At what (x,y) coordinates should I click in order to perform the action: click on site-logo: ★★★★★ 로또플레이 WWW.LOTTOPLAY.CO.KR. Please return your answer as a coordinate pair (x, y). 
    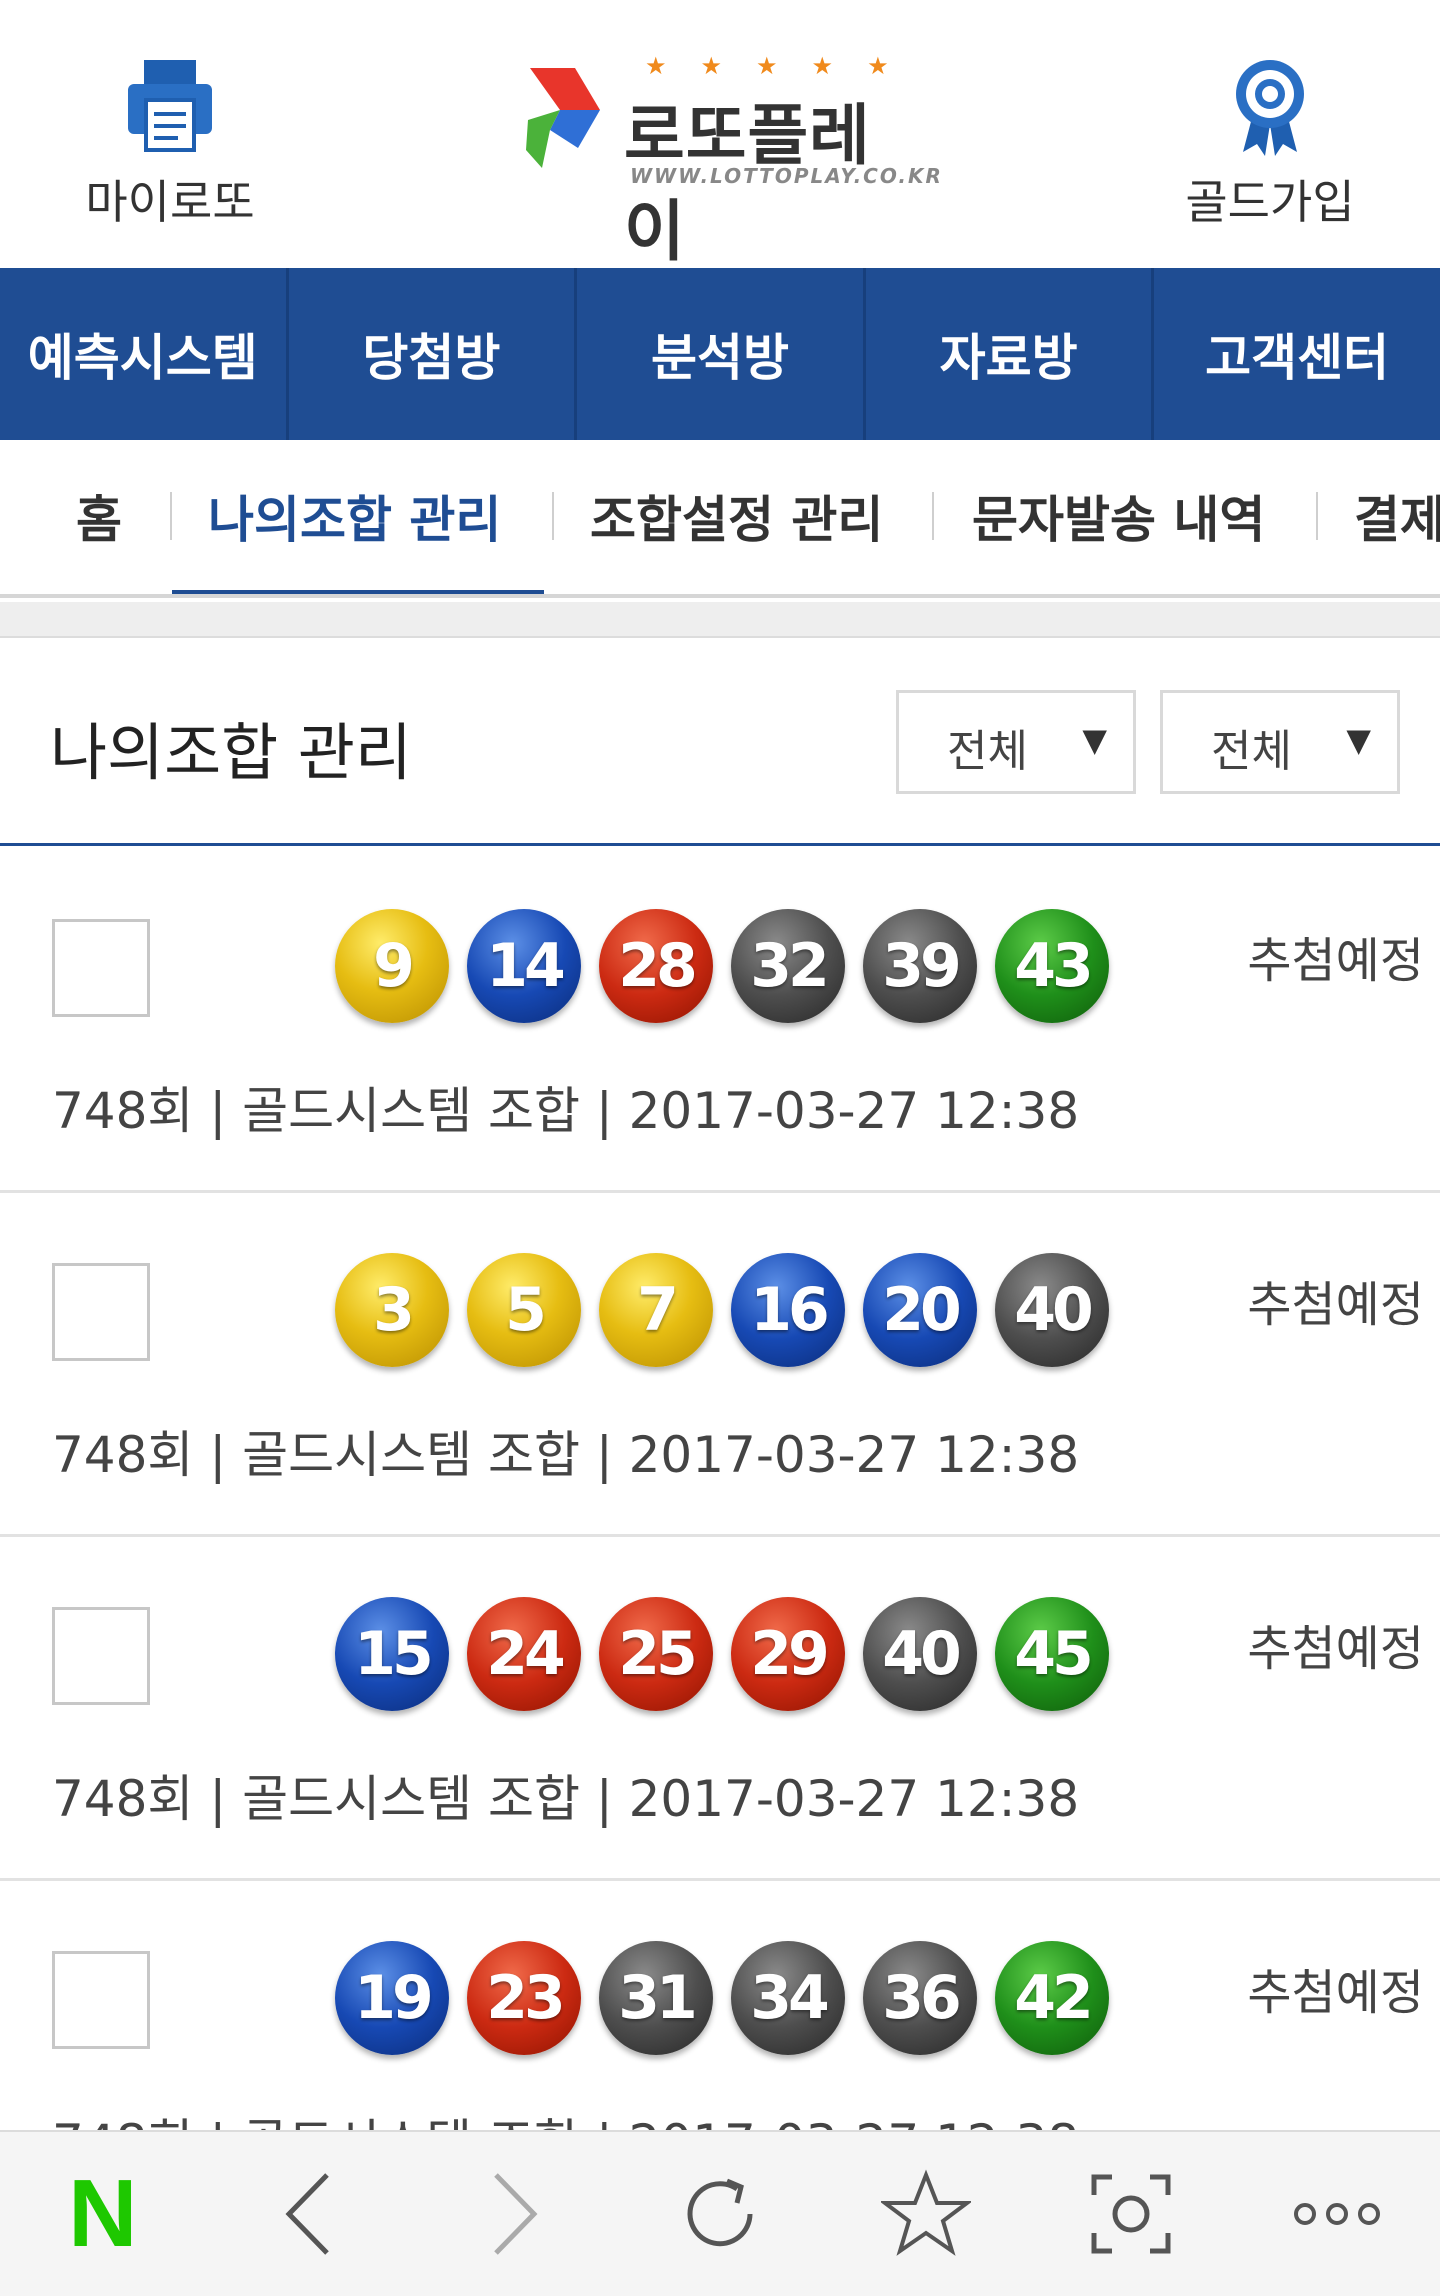
    Looking at the image, I should click on (730, 161).